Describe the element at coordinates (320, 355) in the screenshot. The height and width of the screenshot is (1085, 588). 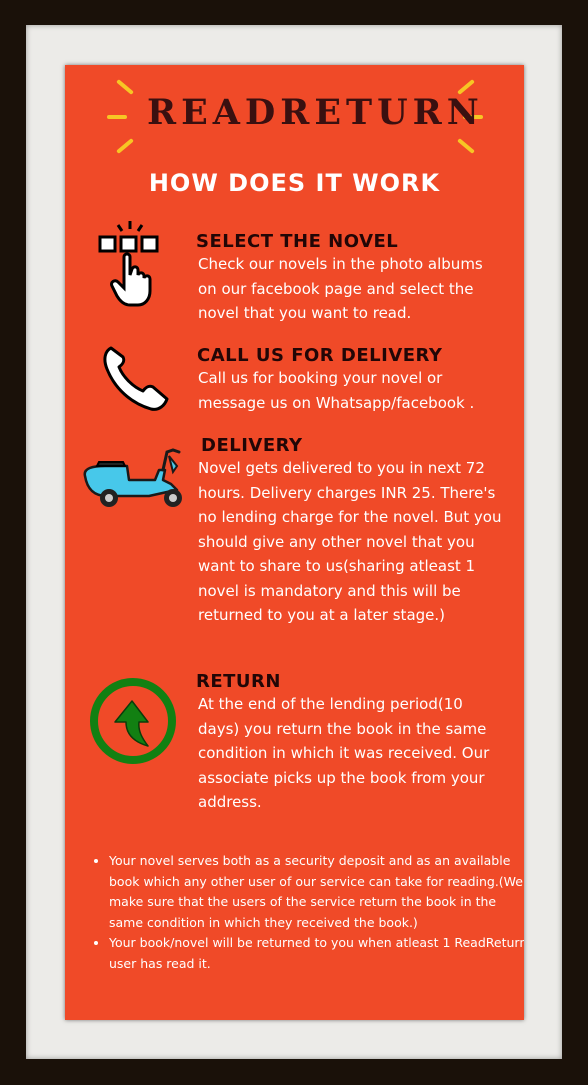
I see `step-title-call-us: CALL US FOR DELIVERY` at that location.